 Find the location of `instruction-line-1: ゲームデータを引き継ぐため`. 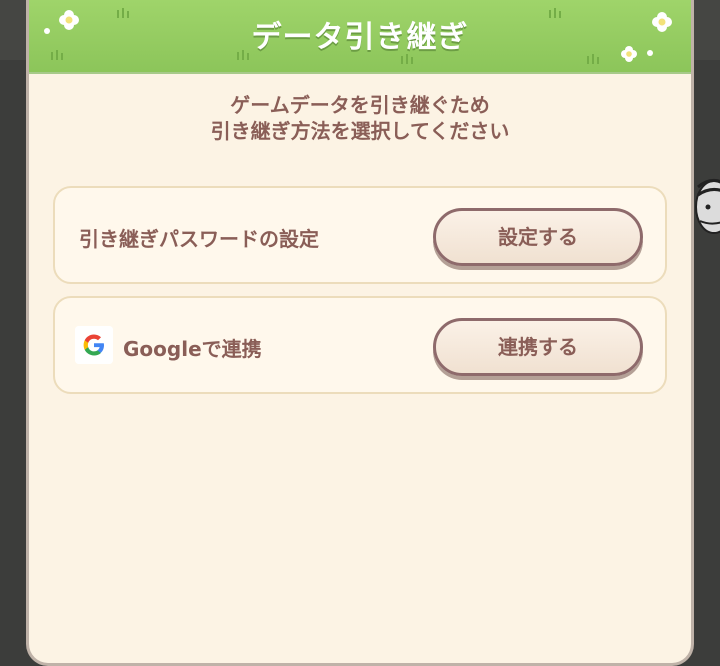

instruction-line-1: ゲームデータを引き継ぐため is located at coordinates (360, 105).